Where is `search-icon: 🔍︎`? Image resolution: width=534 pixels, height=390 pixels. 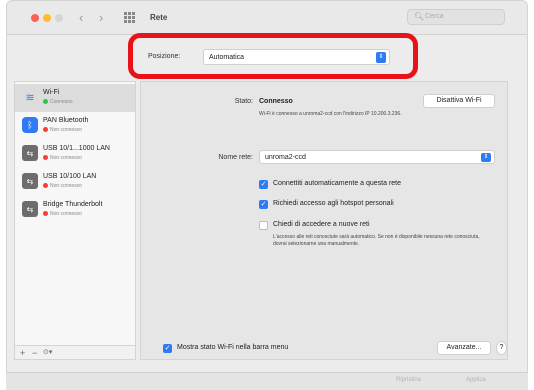
search-icon: 🔍︎ is located at coordinates (419, 16).